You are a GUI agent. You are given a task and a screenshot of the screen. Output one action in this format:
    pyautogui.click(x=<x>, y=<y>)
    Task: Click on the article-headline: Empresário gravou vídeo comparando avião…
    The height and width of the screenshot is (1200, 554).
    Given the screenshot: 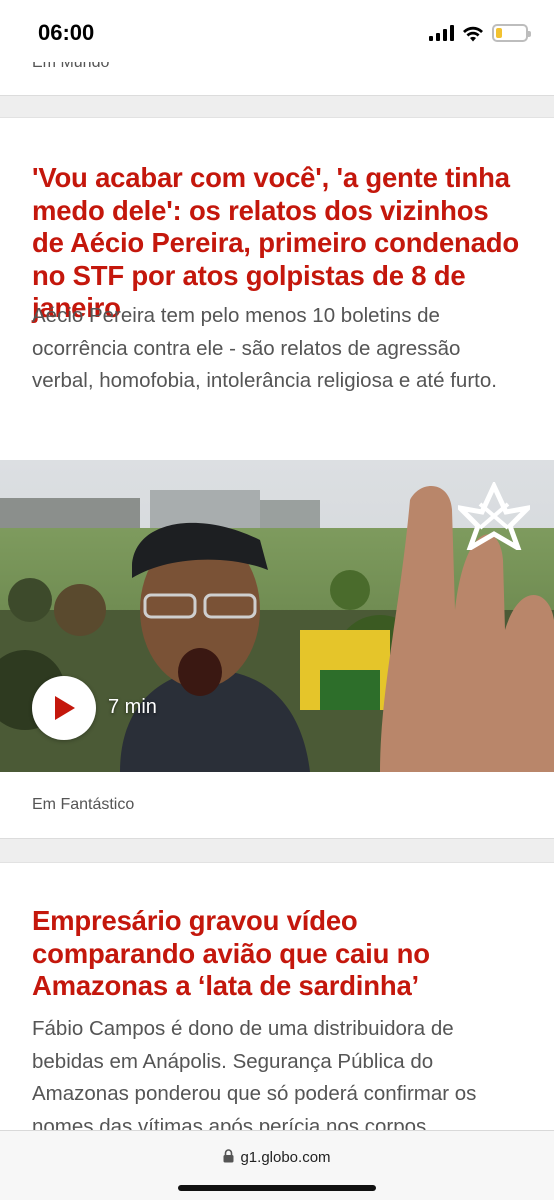 What is the action you would take?
    pyautogui.click(x=278, y=954)
    